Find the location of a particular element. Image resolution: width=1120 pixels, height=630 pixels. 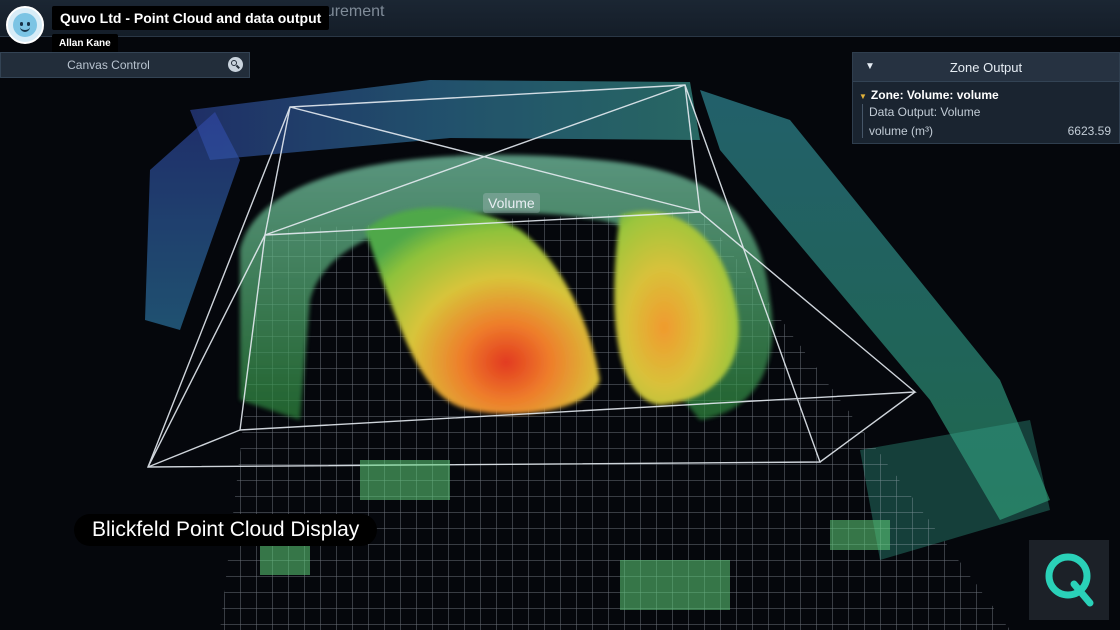

zone-tree-item: ▼ Zone: Volume: volume is located at coordinates (929, 95).